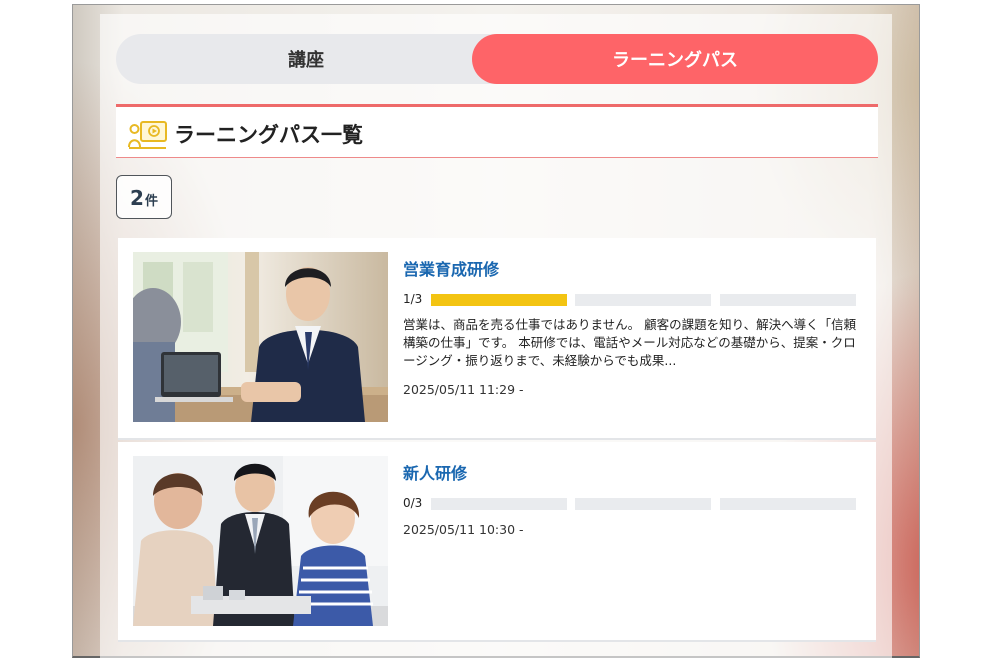 This screenshot has width=990, height=660. I want to click on course-thumbnail-team, so click(260, 541).